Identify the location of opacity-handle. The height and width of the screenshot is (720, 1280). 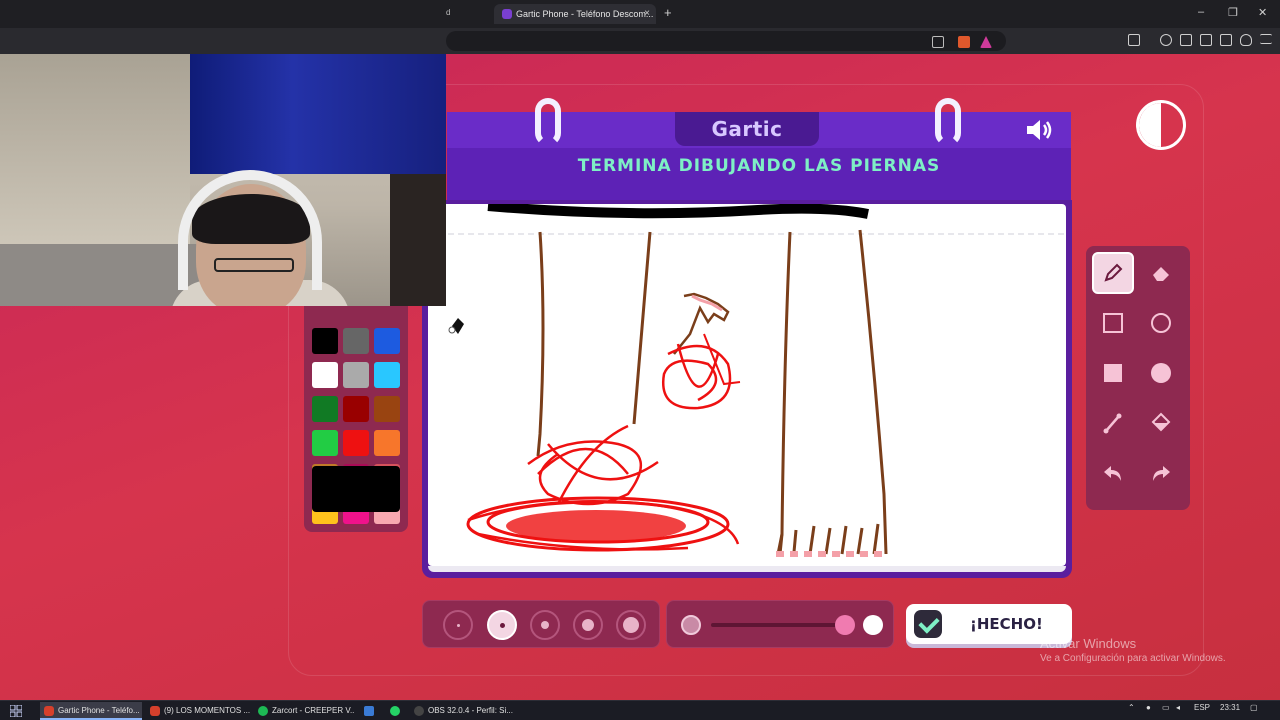
(845, 625).